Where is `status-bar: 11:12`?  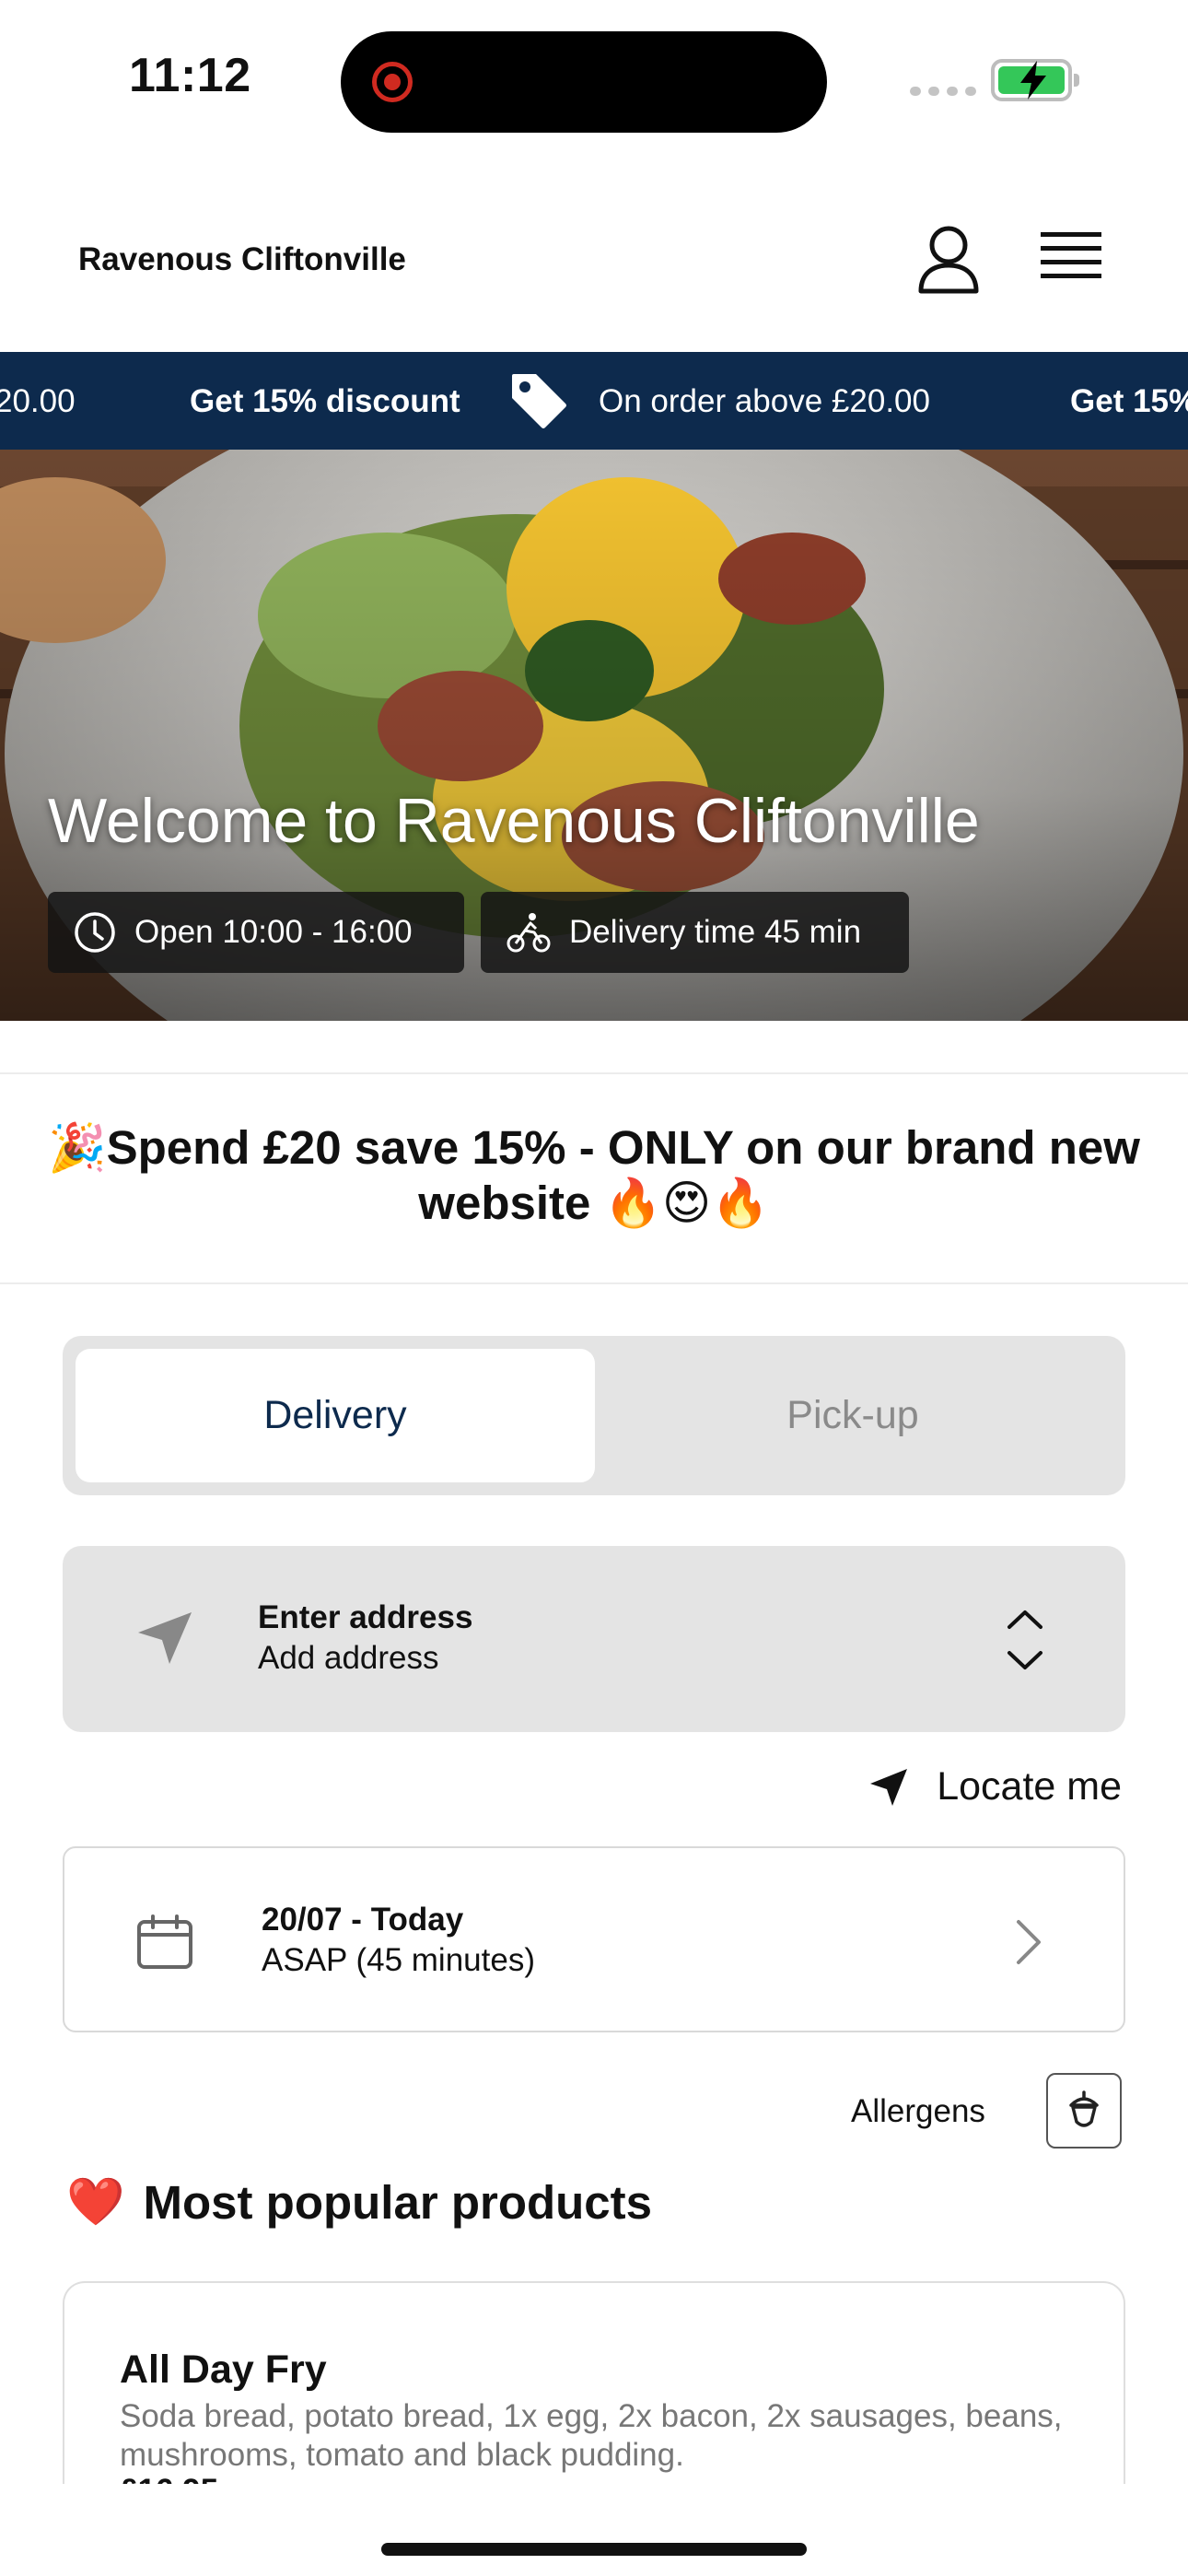
status-bar: 11:12 is located at coordinates (594, 80).